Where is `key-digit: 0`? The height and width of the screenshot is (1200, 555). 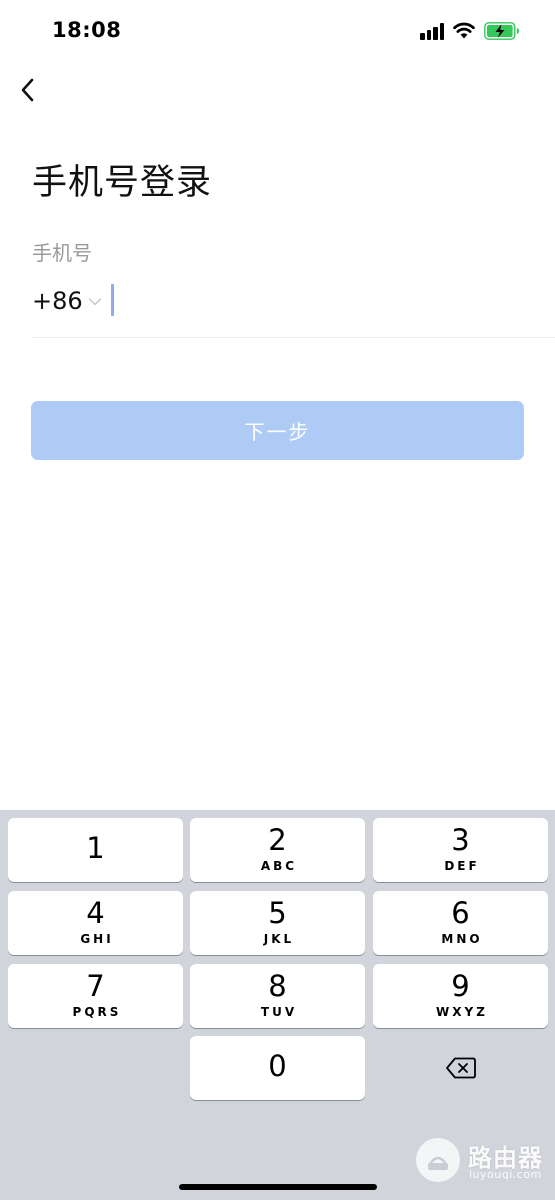 key-digit: 0 is located at coordinates (277, 1066).